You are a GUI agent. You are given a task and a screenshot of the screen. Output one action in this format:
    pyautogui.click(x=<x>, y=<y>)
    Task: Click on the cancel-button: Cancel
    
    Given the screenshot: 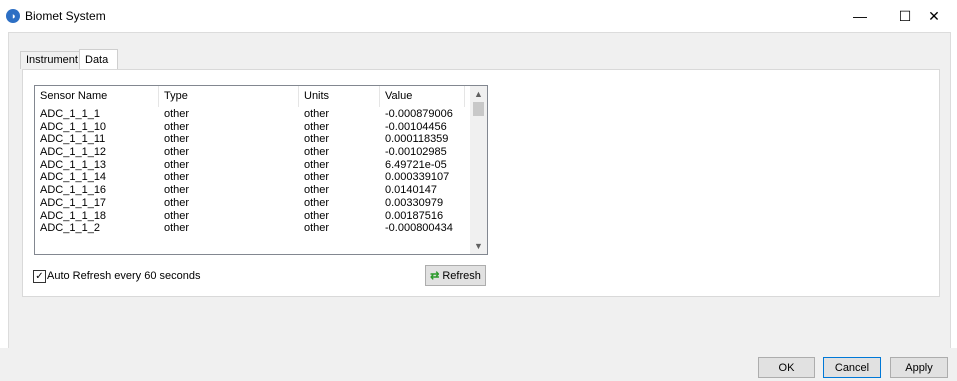 What is the action you would take?
    pyautogui.click(x=852, y=367)
    